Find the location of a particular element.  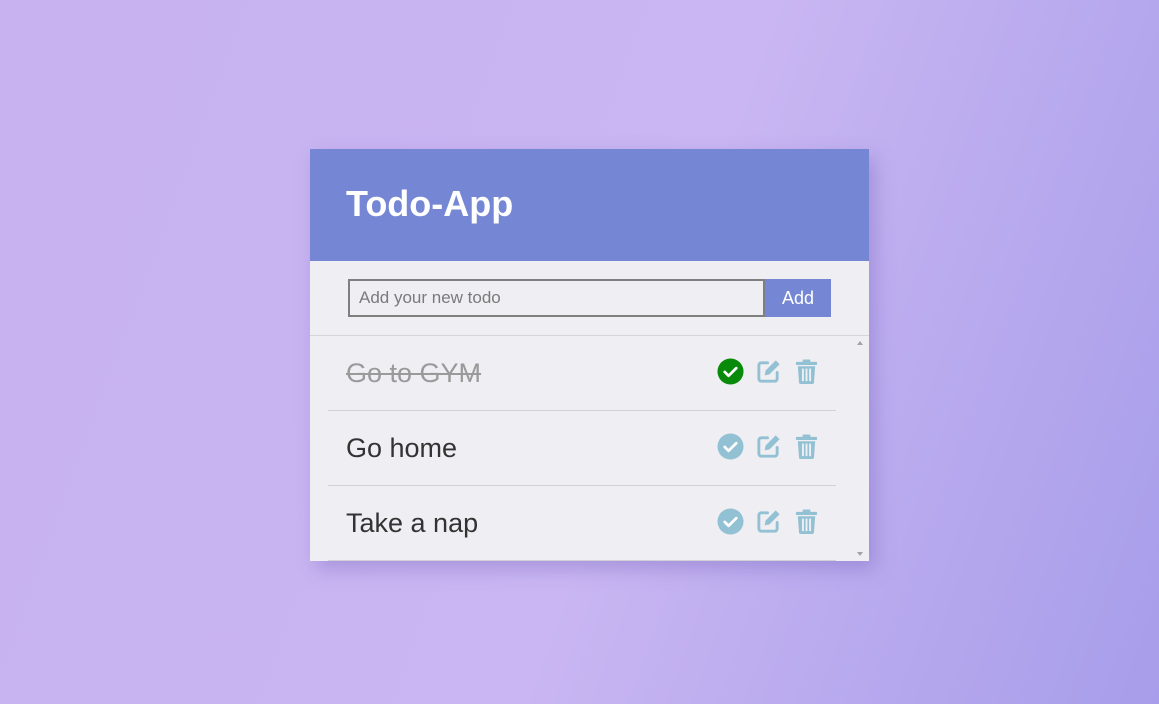

todo-item: Go home is located at coordinates (582, 448).